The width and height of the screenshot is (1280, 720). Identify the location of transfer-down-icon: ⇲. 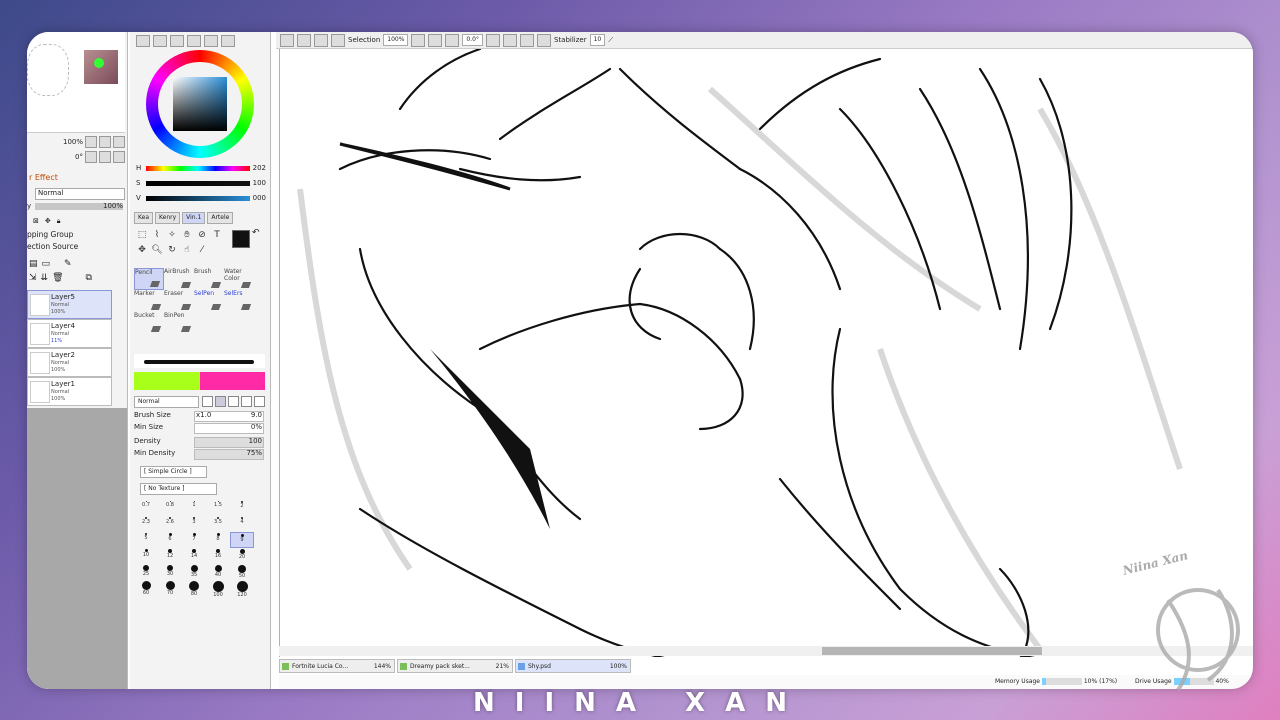
(33, 278).